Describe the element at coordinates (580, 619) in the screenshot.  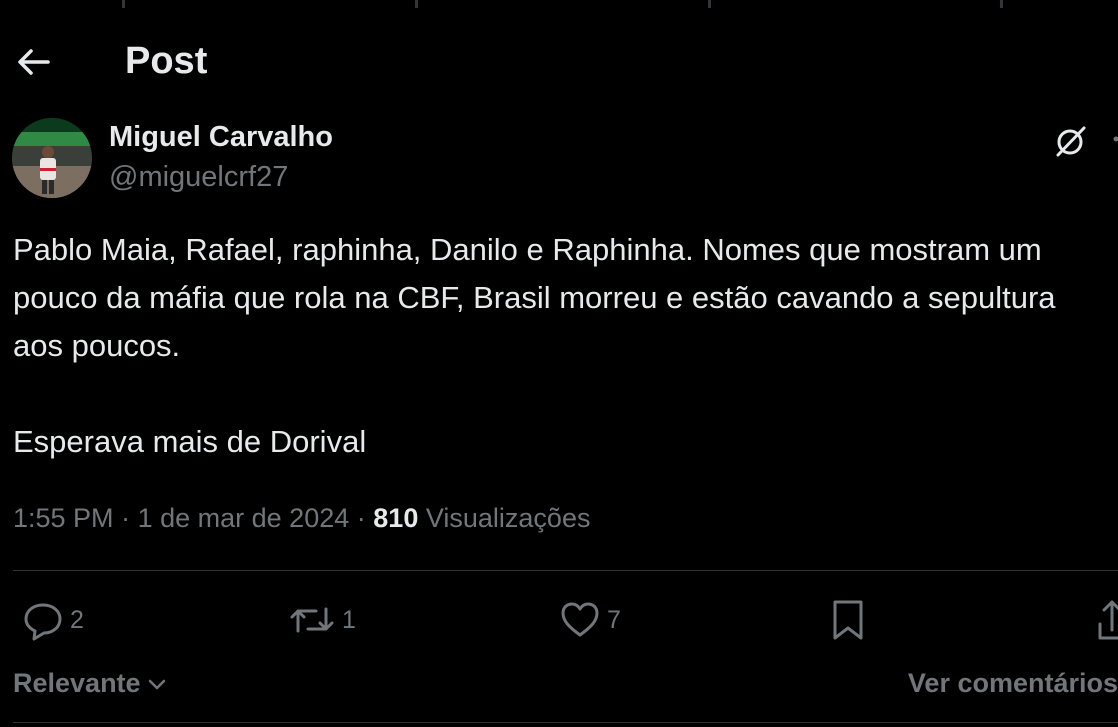
I see `like-icon` at that location.